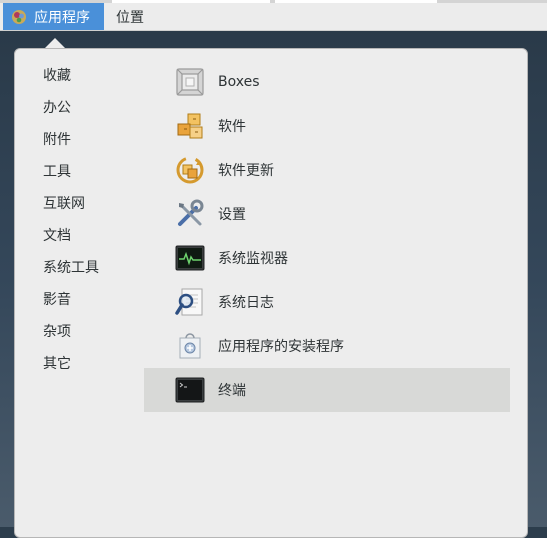 The height and width of the screenshot is (538, 547). Describe the element at coordinates (327, 126) in the screenshot. I see `app-item-software: 软件` at that location.